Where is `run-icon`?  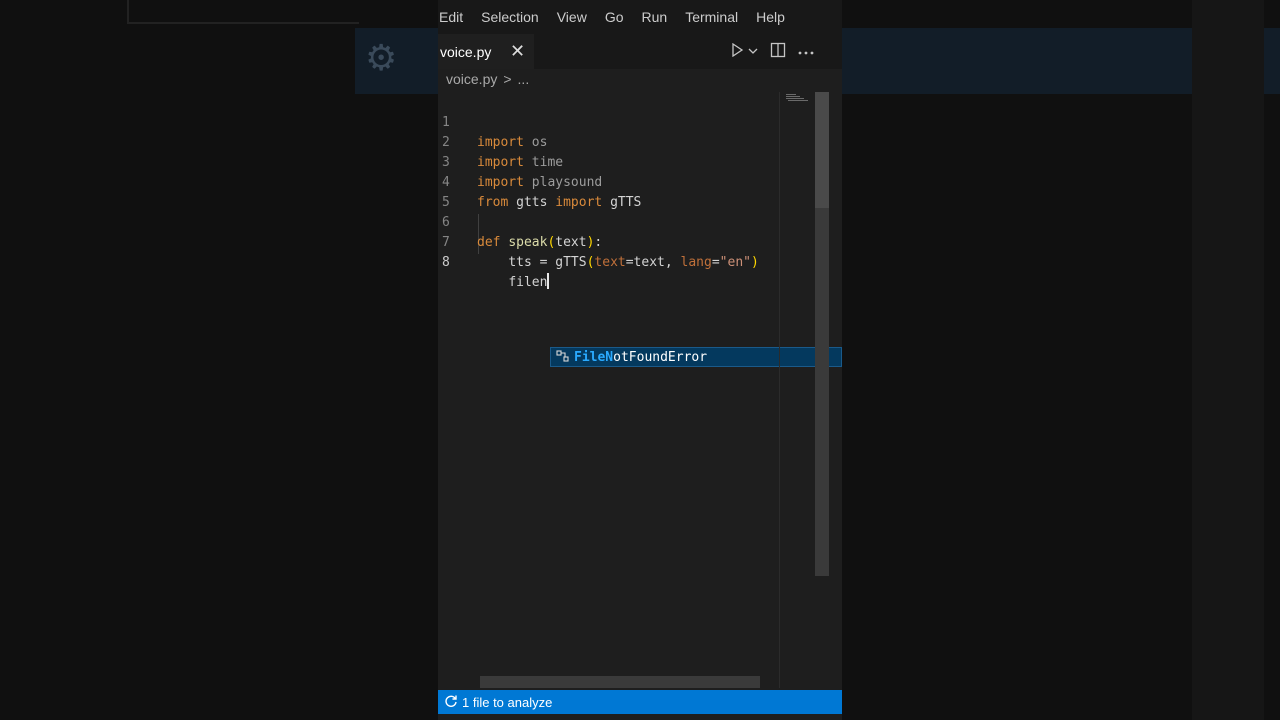
run-icon is located at coordinates (737, 51).